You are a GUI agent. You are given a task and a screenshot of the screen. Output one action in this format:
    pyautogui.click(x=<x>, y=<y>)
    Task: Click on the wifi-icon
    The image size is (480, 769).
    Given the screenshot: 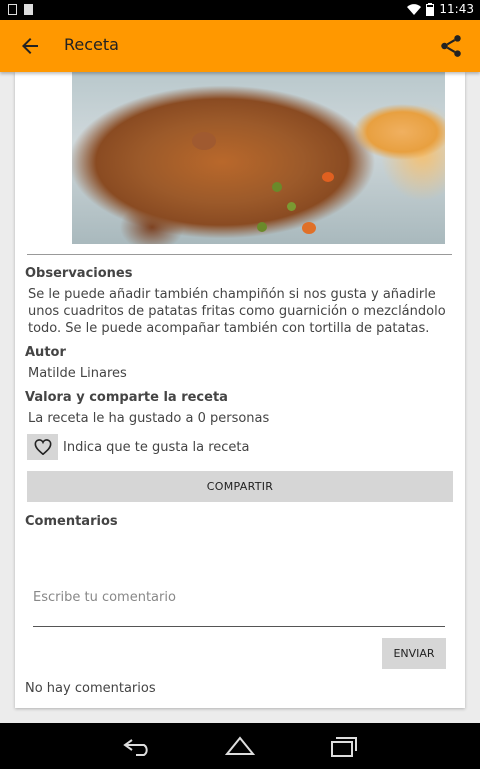 What is the action you would take?
    pyautogui.click(x=414, y=9)
    